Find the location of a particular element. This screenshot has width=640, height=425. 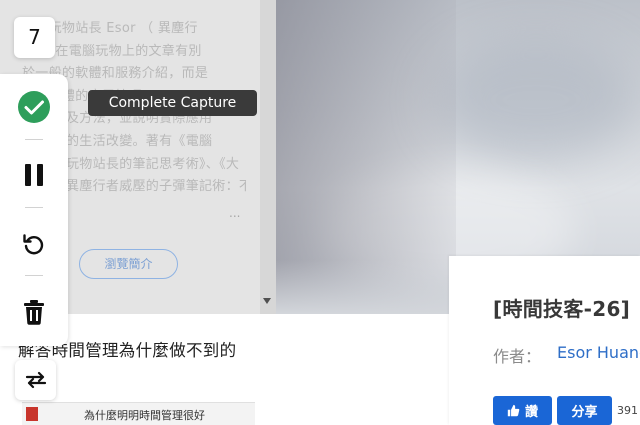

pause-icon is located at coordinates (34, 175).